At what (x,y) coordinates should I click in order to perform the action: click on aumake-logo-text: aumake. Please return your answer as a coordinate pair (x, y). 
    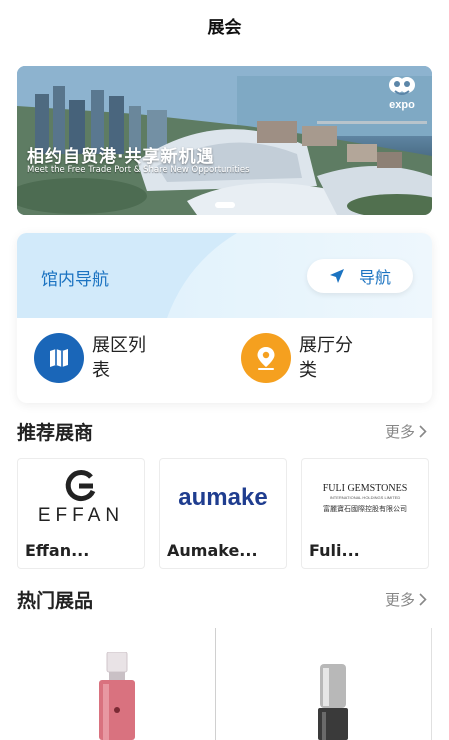
    Looking at the image, I should click on (223, 497).